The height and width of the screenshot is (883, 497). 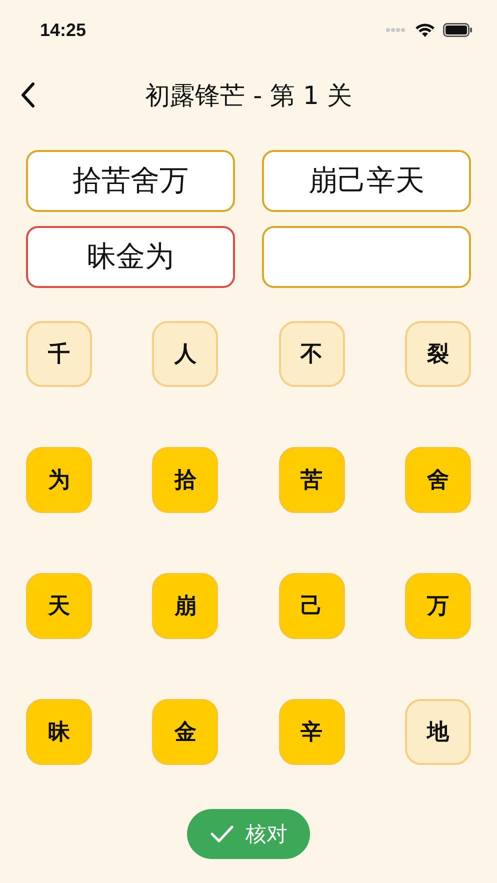 I want to click on answer-slot: 崩己辛天, so click(x=366, y=181).